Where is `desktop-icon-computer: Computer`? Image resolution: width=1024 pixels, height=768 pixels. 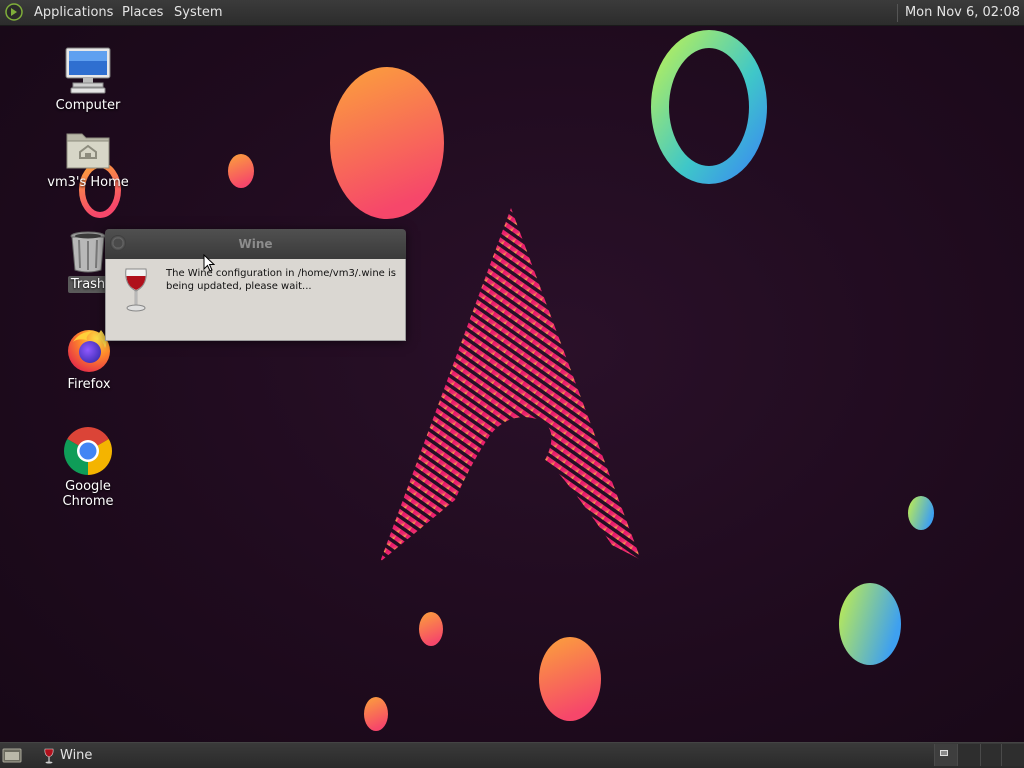
desktop-icon-computer: Computer is located at coordinates (88, 79).